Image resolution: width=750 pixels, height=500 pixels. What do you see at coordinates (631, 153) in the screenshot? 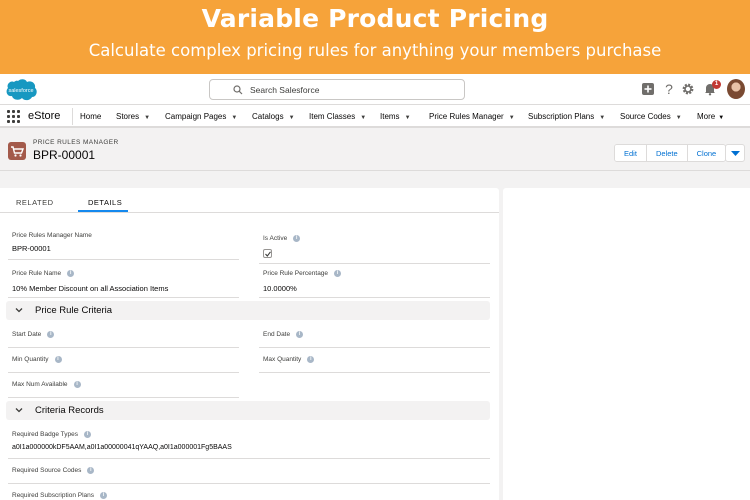
I see `edit-button: Edit` at bounding box center [631, 153].